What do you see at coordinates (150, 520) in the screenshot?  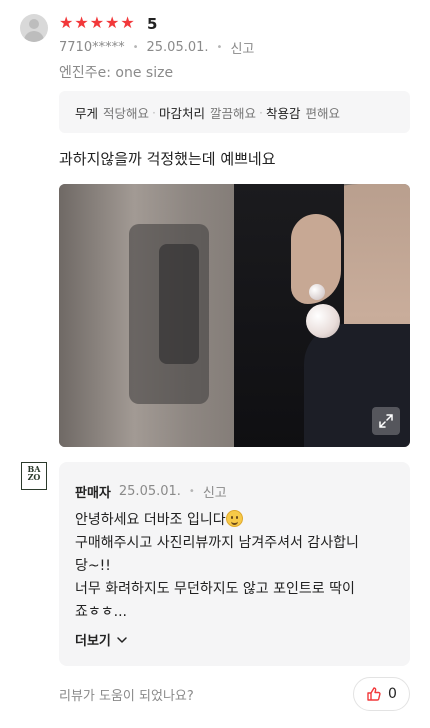 I see `reply-line-text: 안녕하세요 더바조 입니다` at bounding box center [150, 520].